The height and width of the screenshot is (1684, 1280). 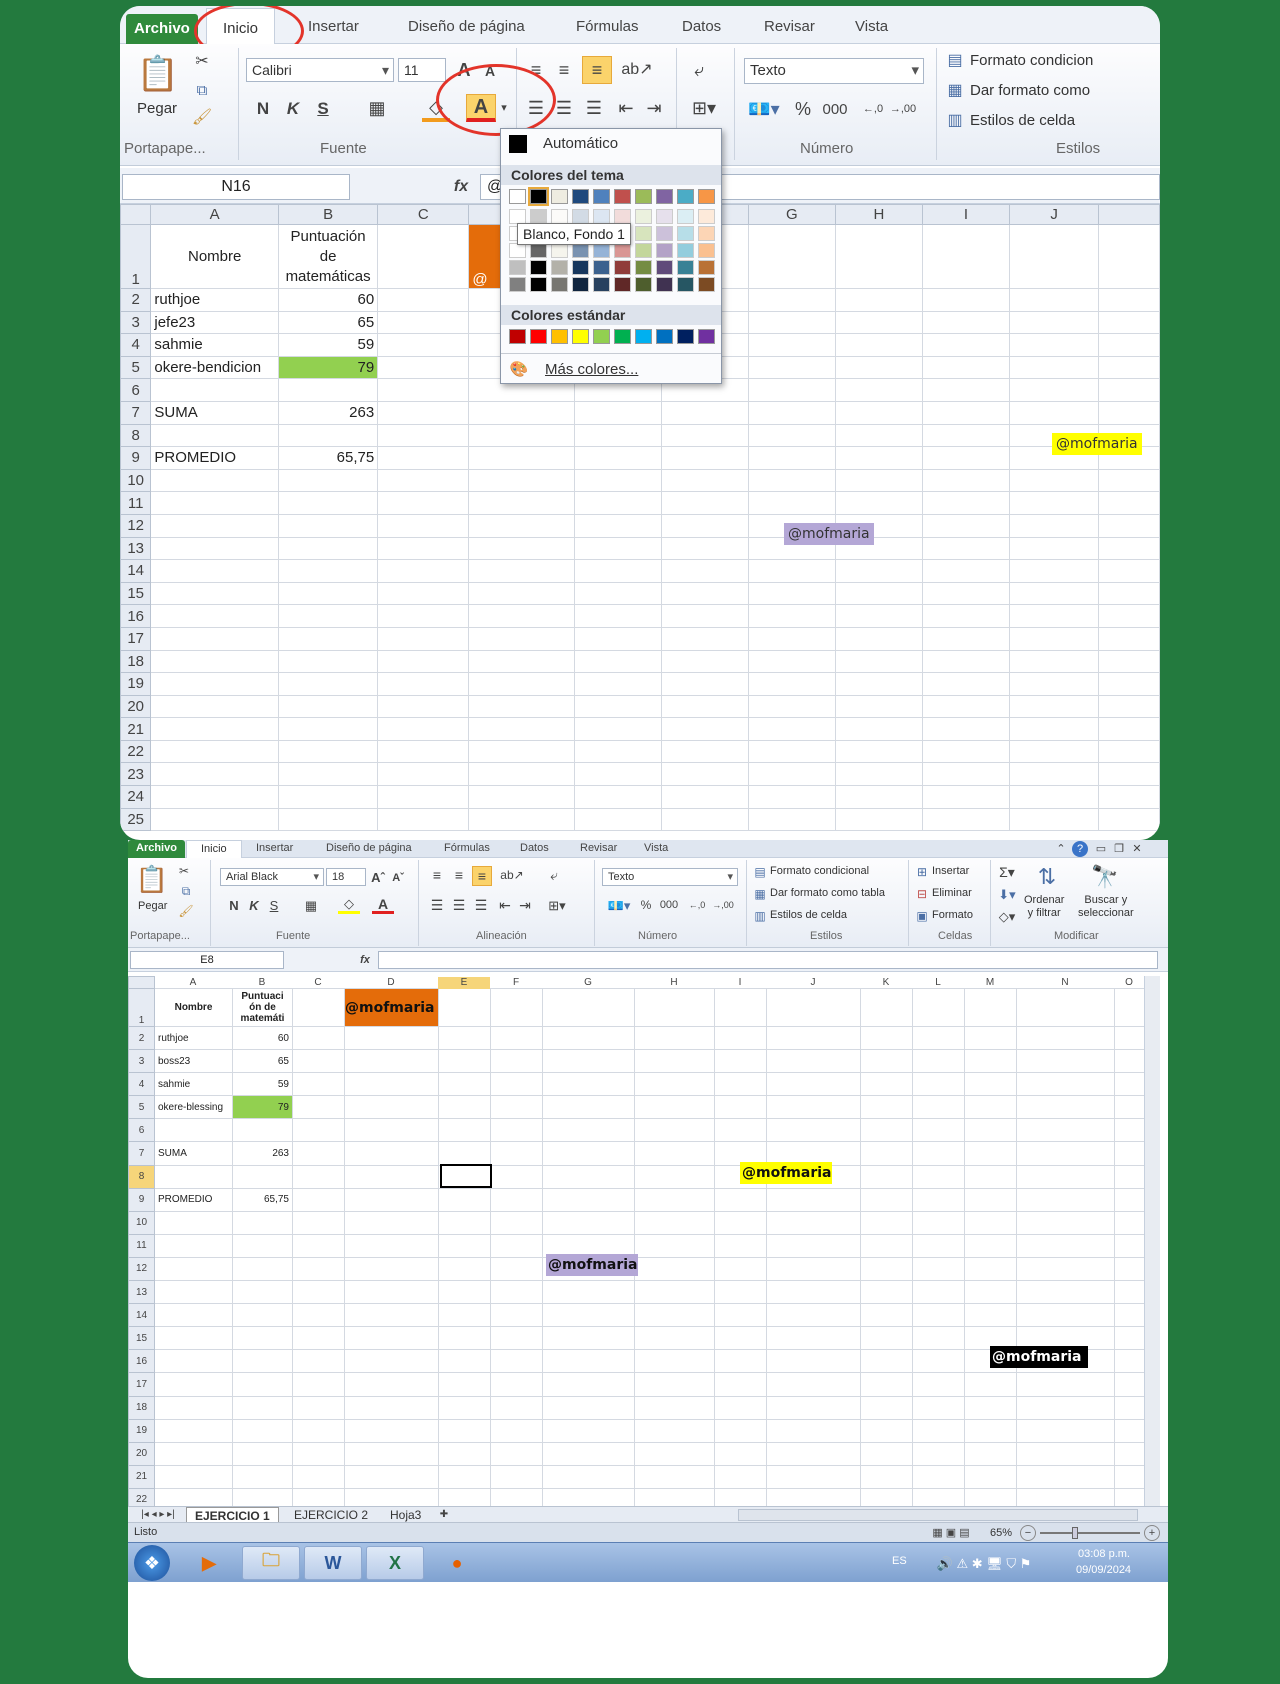 I want to click on row-header: 14, so click(x=136, y=571).